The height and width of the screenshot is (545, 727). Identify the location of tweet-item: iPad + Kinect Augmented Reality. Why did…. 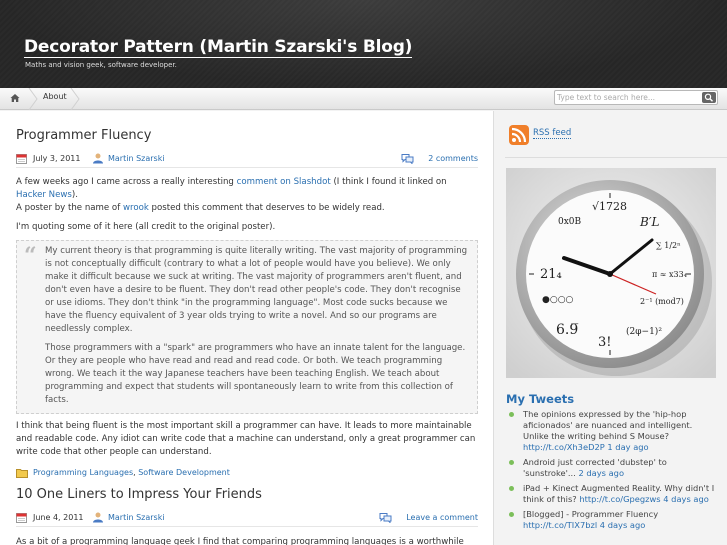
(613, 494).